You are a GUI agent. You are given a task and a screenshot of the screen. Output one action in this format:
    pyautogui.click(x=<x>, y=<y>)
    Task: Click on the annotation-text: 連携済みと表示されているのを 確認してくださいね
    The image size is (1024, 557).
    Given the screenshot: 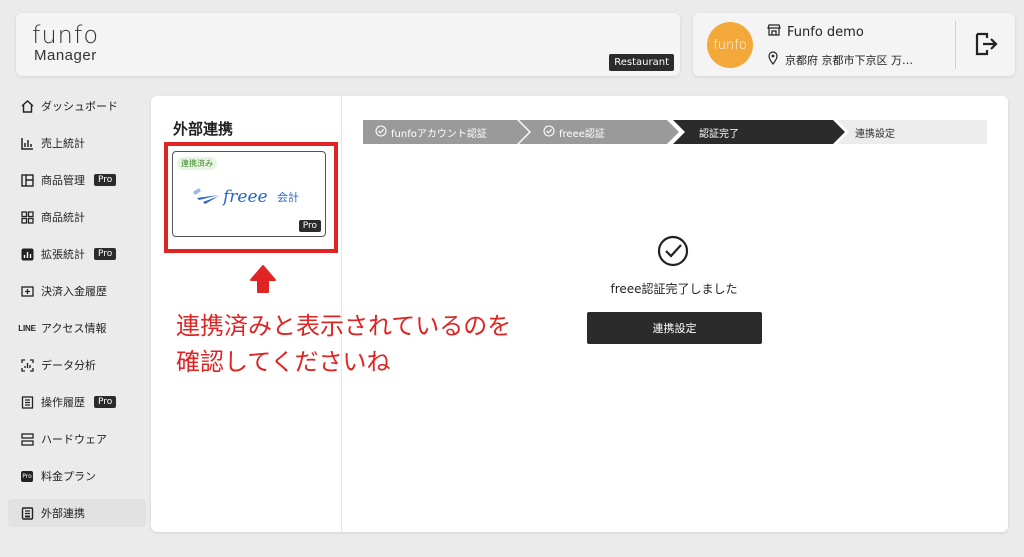 What is the action you would take?
    pyautogui.click(x=386, y=344)
    